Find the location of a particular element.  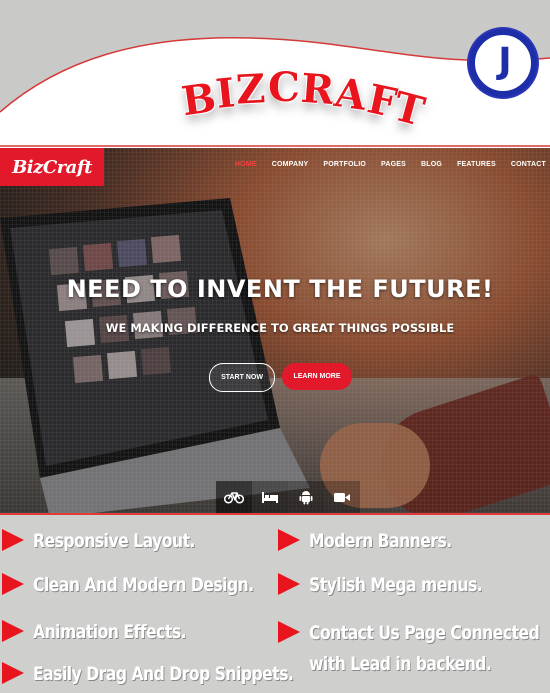

video-camera-icon is located at coordinates (342, 497).